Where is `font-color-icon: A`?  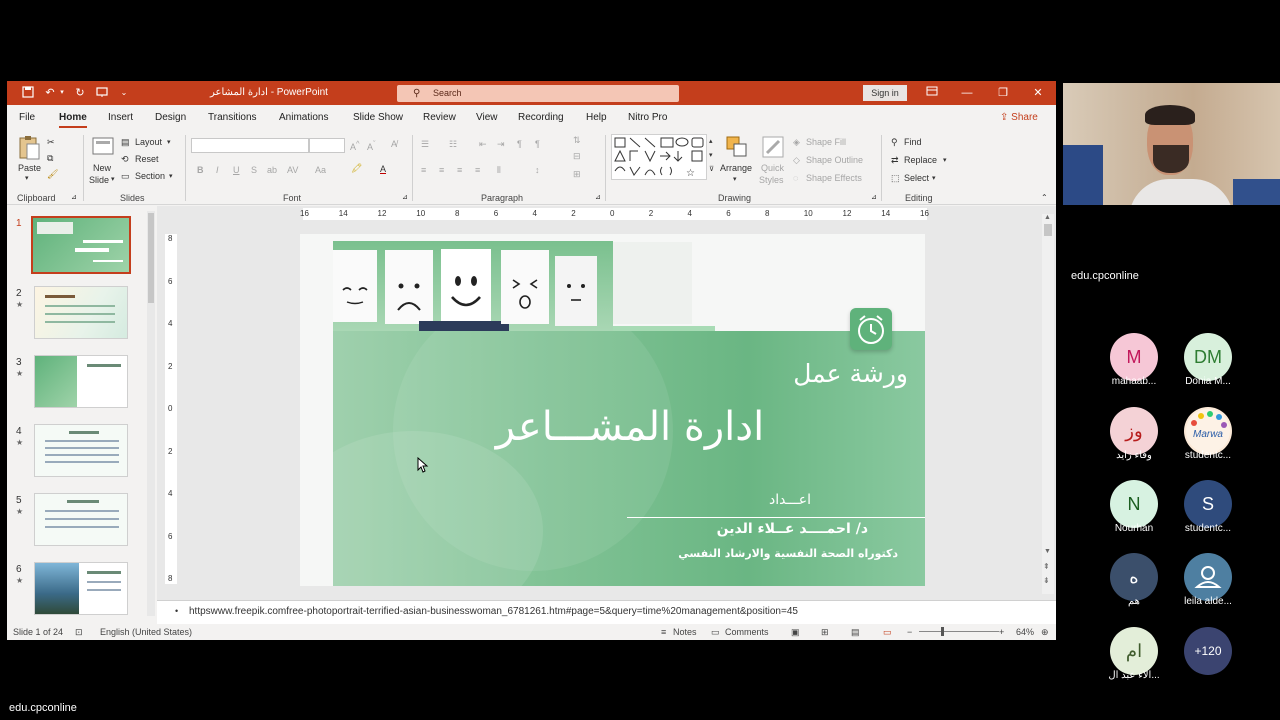 font-color-icon: A is located at coordinates (383, 169).